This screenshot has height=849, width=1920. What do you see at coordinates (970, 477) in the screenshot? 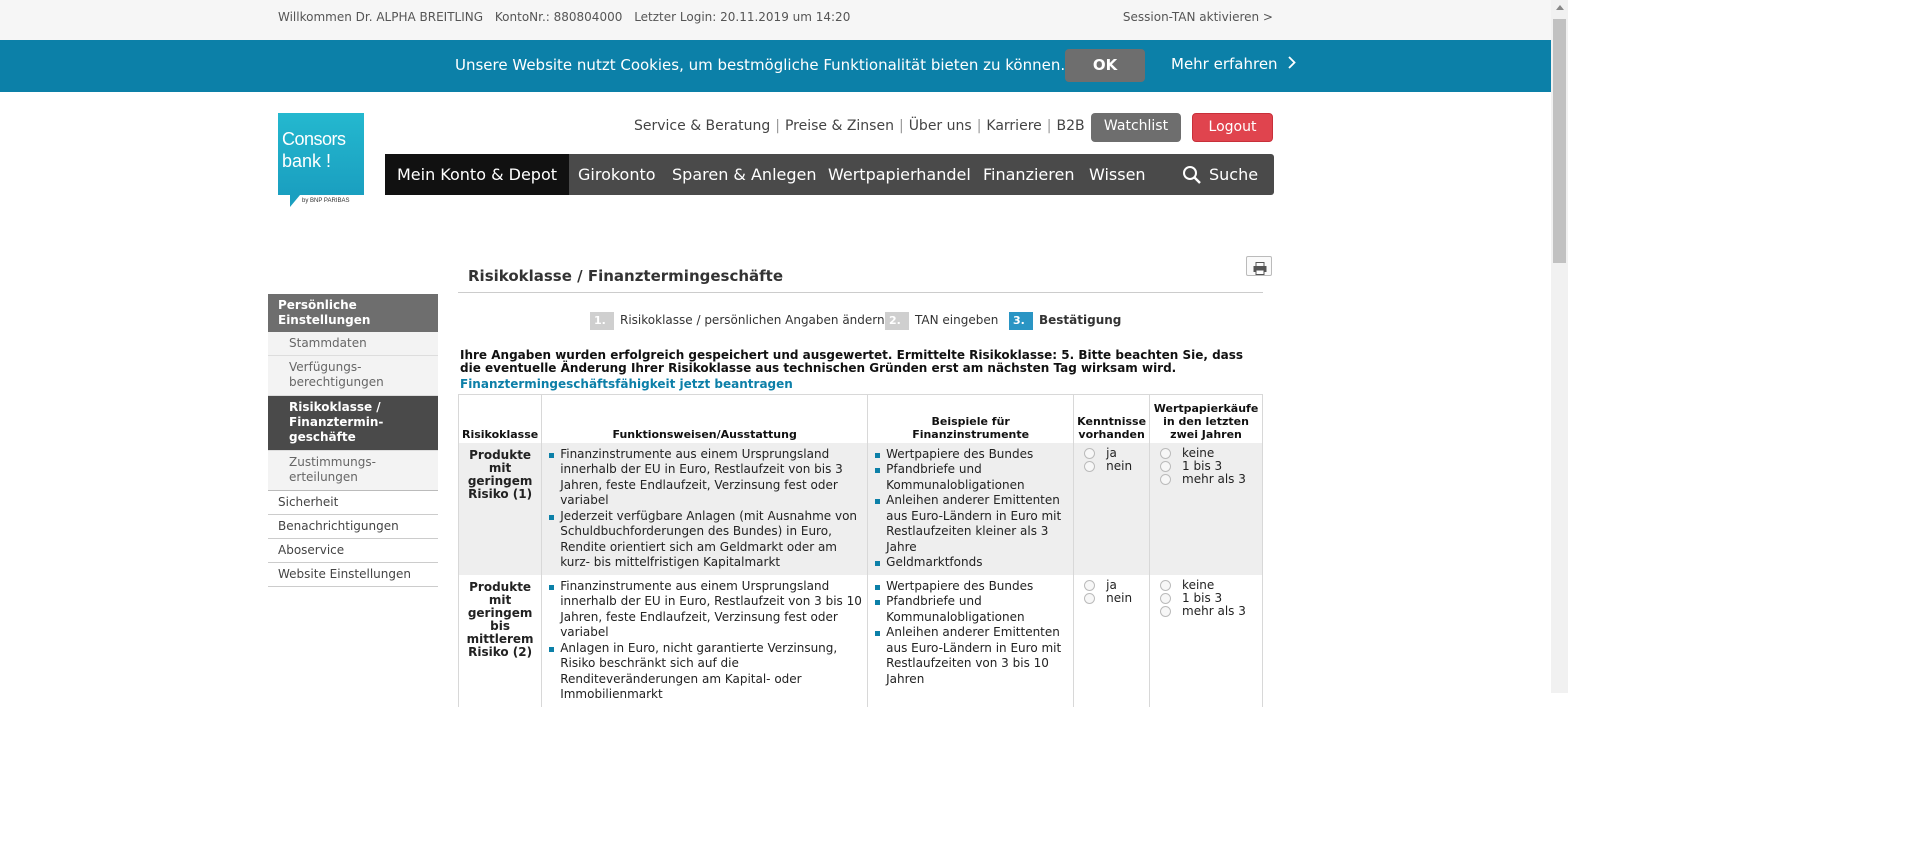
I see `list-item: Pfandbriefe und Kommunalobligationen` at bounding box center [970, 477].